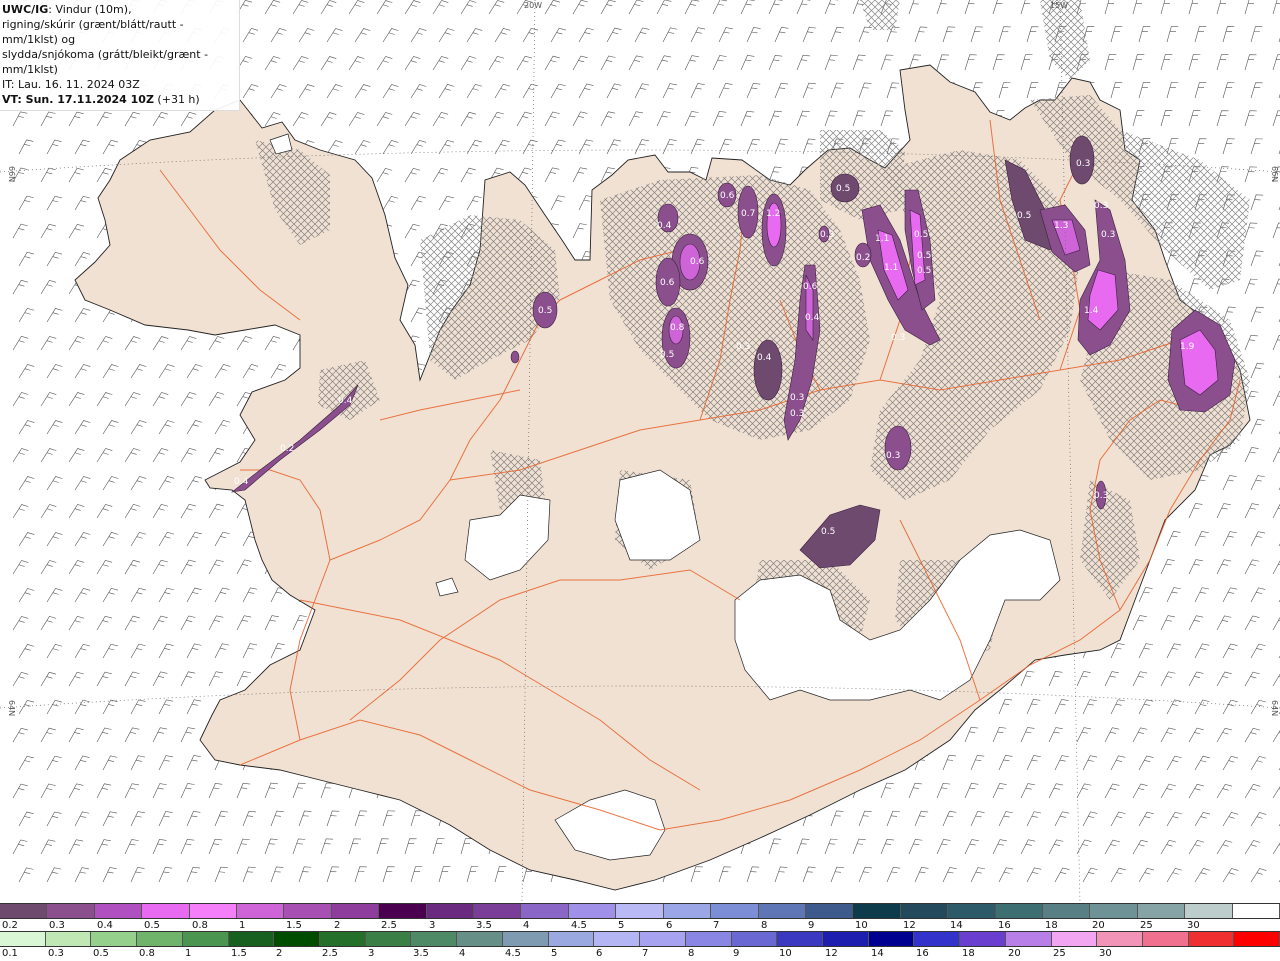 The height and width of the screenshot is (961, 1280). What do you see at coordinates (1059, 953) in the screenshot?
I see `legend-tick-label: 25` at bounding box center [1059, 953].